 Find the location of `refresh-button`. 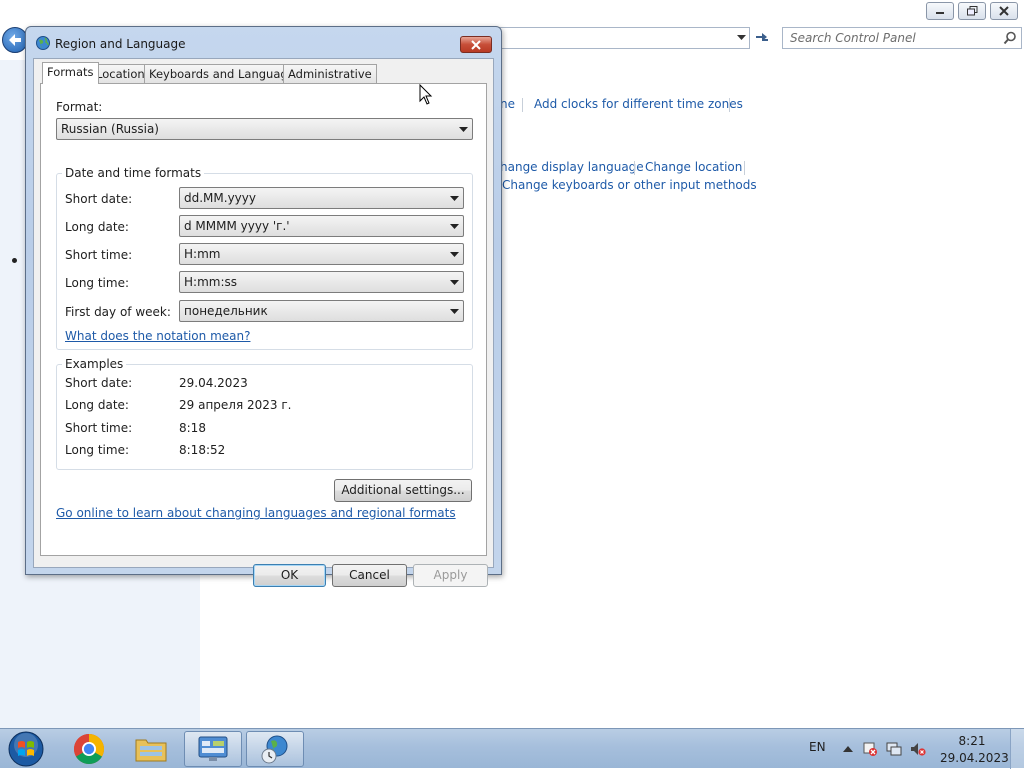

refresh-button is located at coordinates (762, 38).